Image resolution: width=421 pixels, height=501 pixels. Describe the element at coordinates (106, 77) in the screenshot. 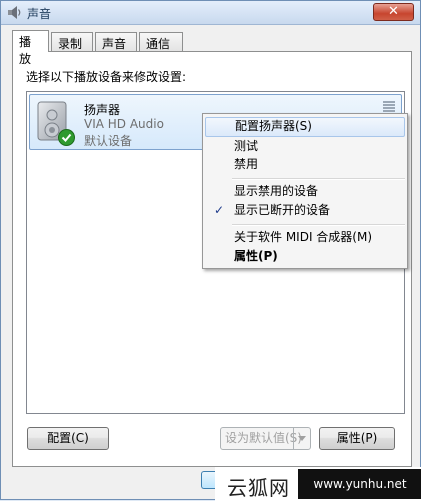

I see `instruction-label: 选择以下播放设备来修改设置:` at that location.